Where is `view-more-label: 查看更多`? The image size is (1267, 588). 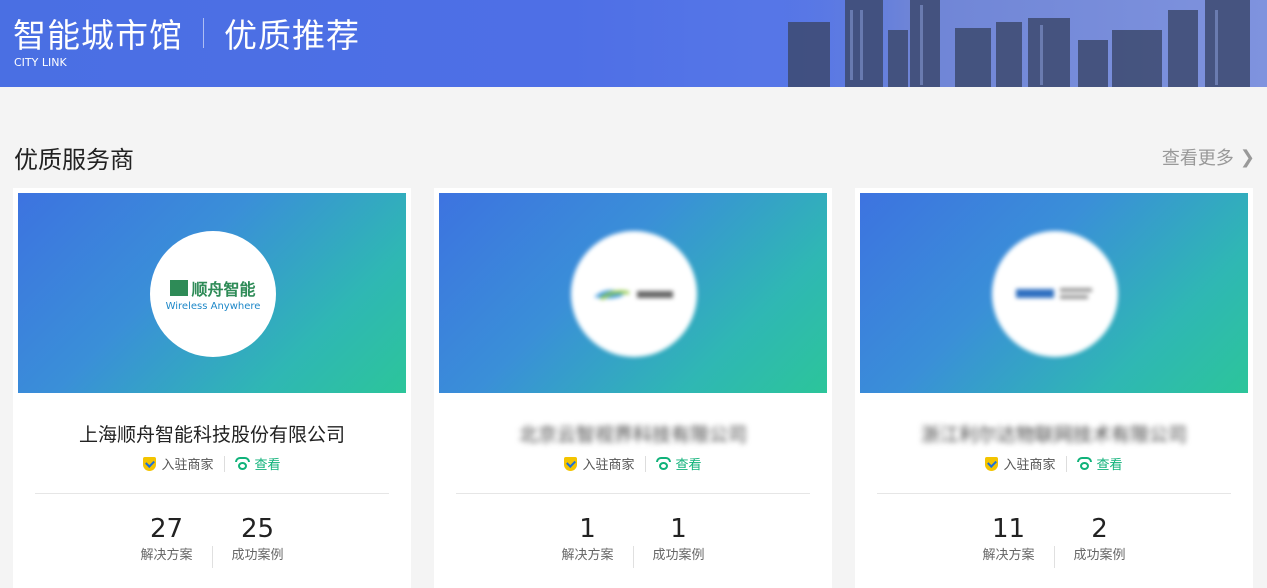
view-more-label: 查看更多 is located at coordinates (1197, 158).